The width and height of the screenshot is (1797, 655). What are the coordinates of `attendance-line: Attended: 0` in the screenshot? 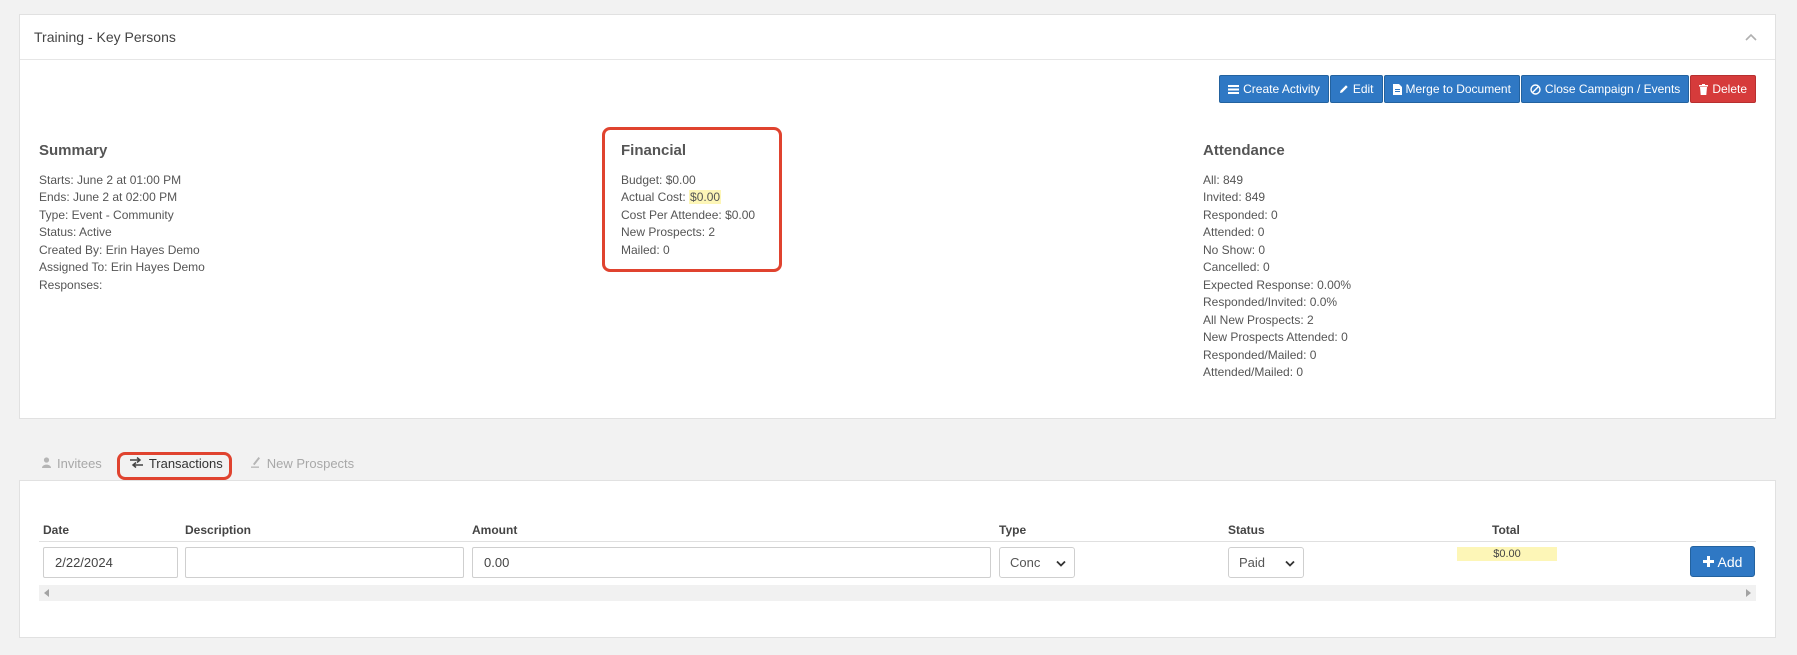 It's located at (1234, 232).